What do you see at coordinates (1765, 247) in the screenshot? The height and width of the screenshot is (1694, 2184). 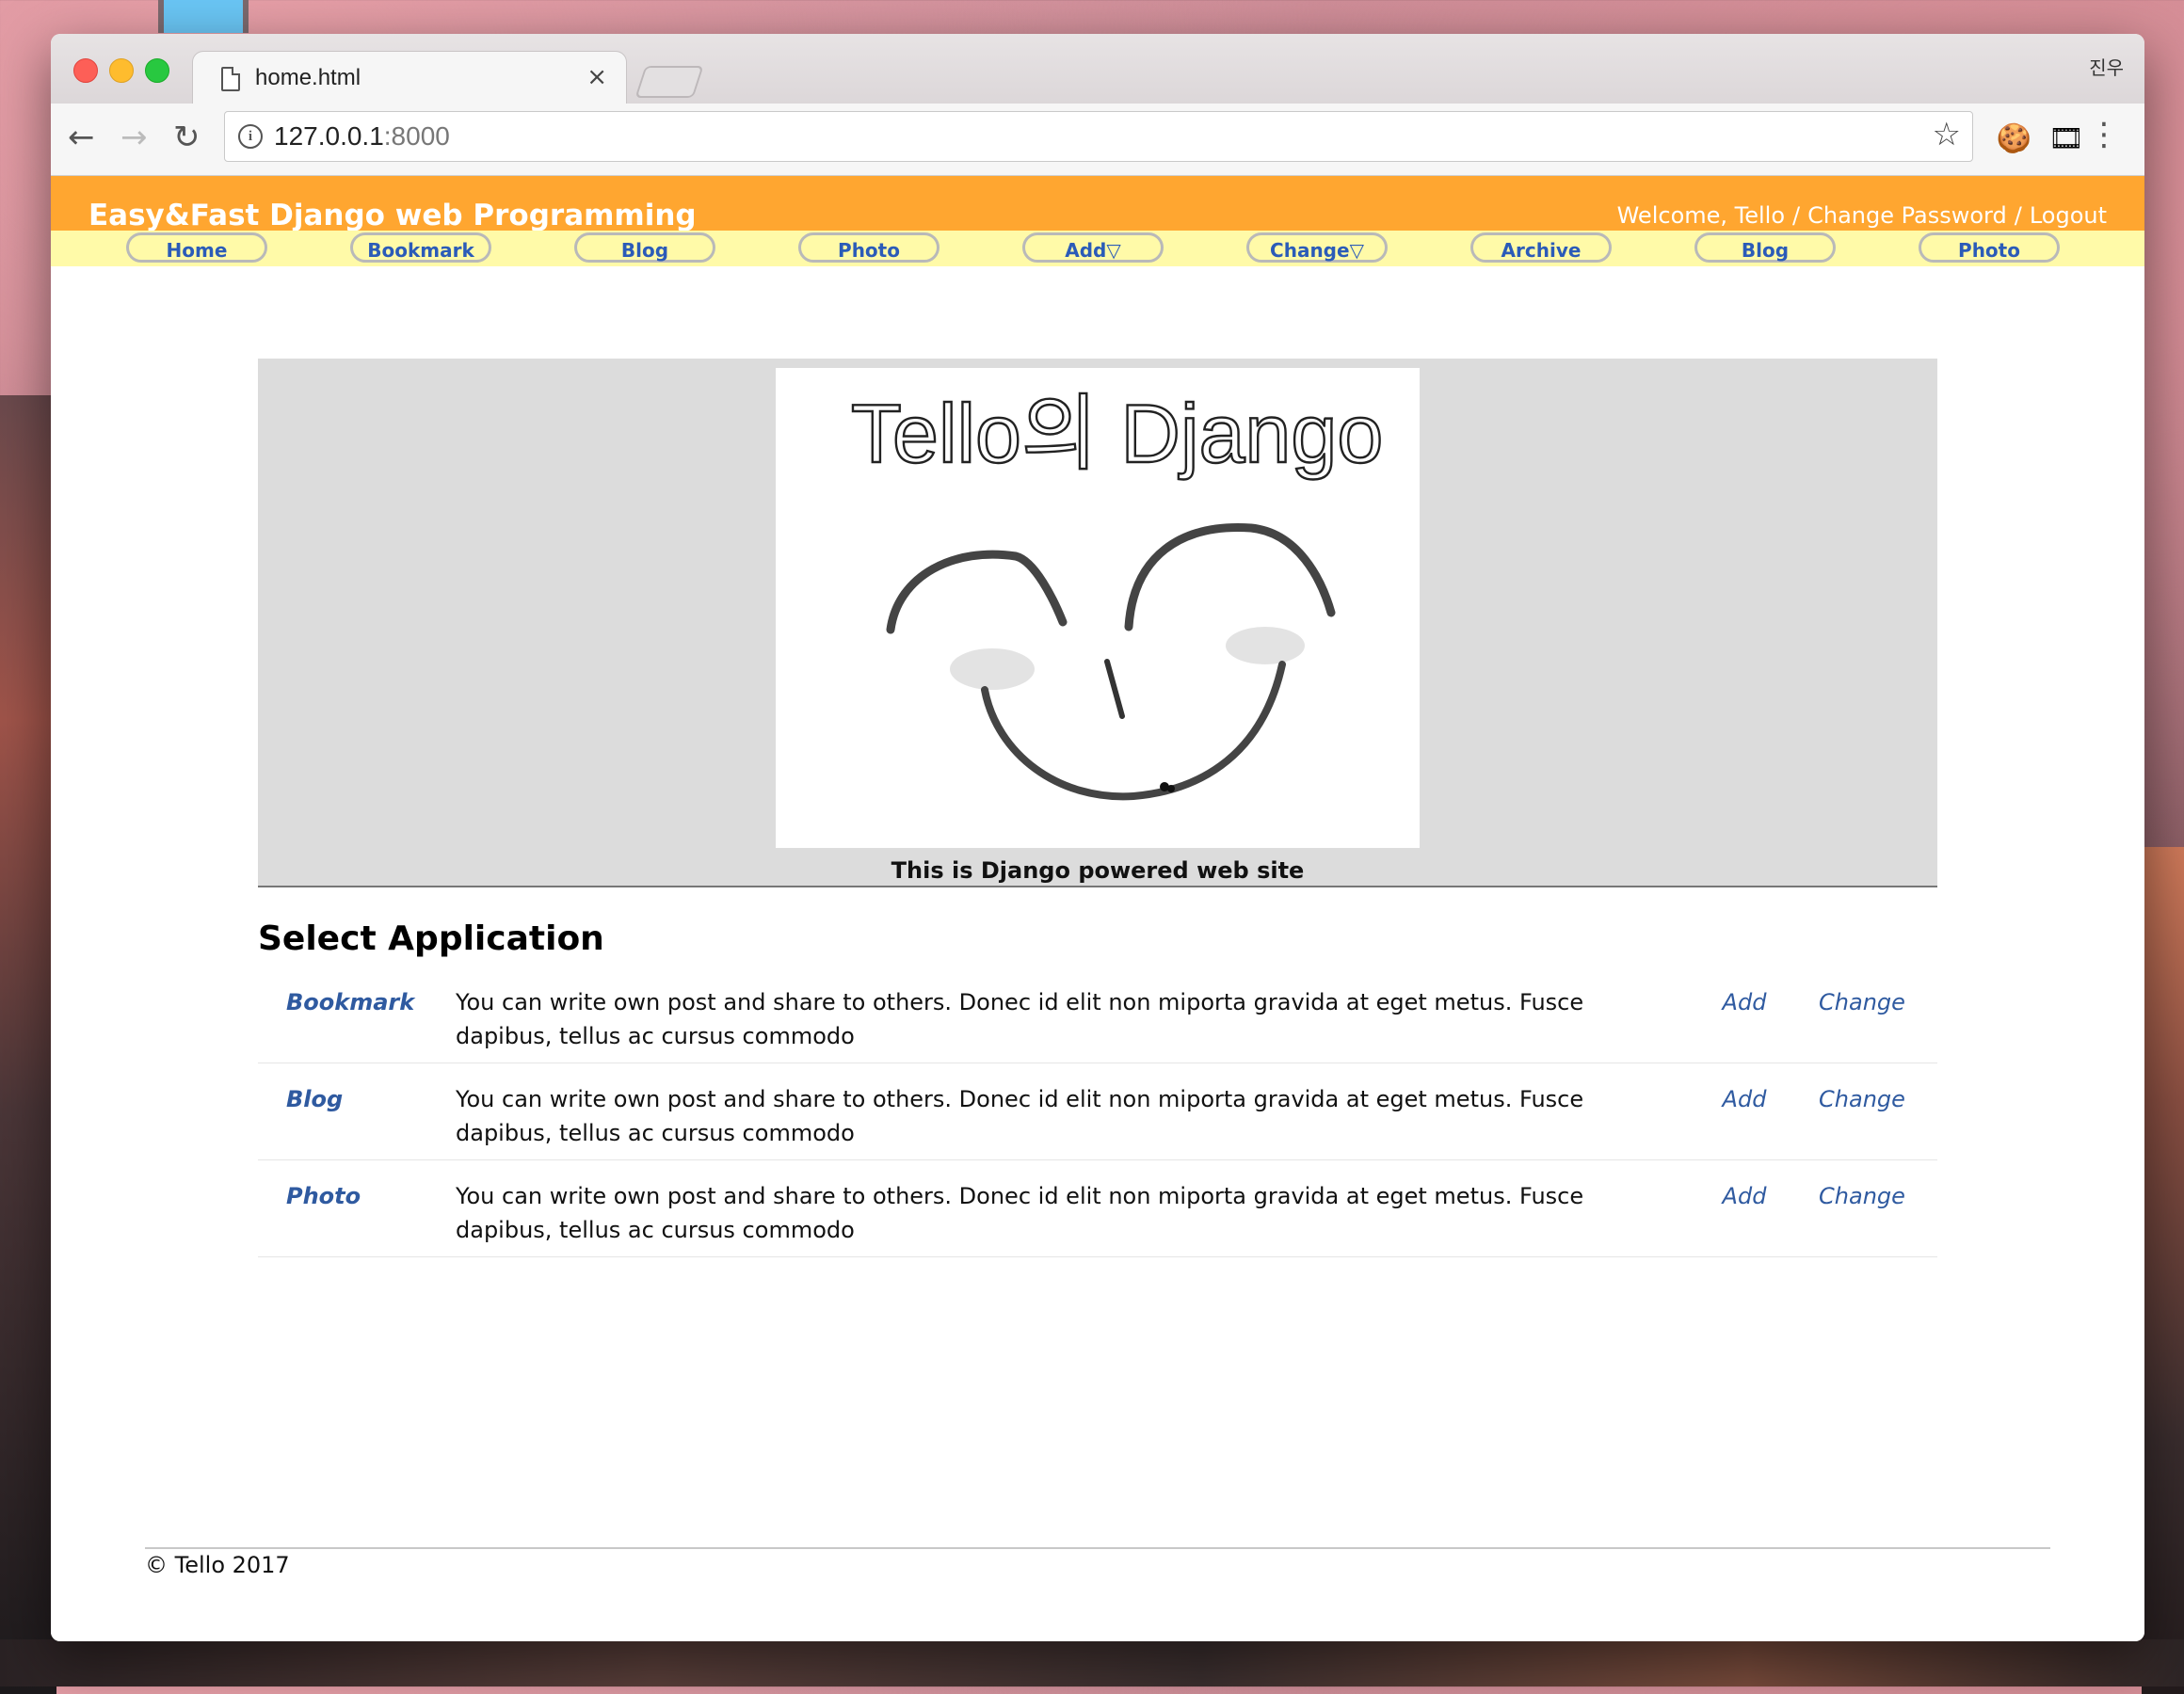 I see `nav-blog-2: Blog` at bounding box center [1765, 247].